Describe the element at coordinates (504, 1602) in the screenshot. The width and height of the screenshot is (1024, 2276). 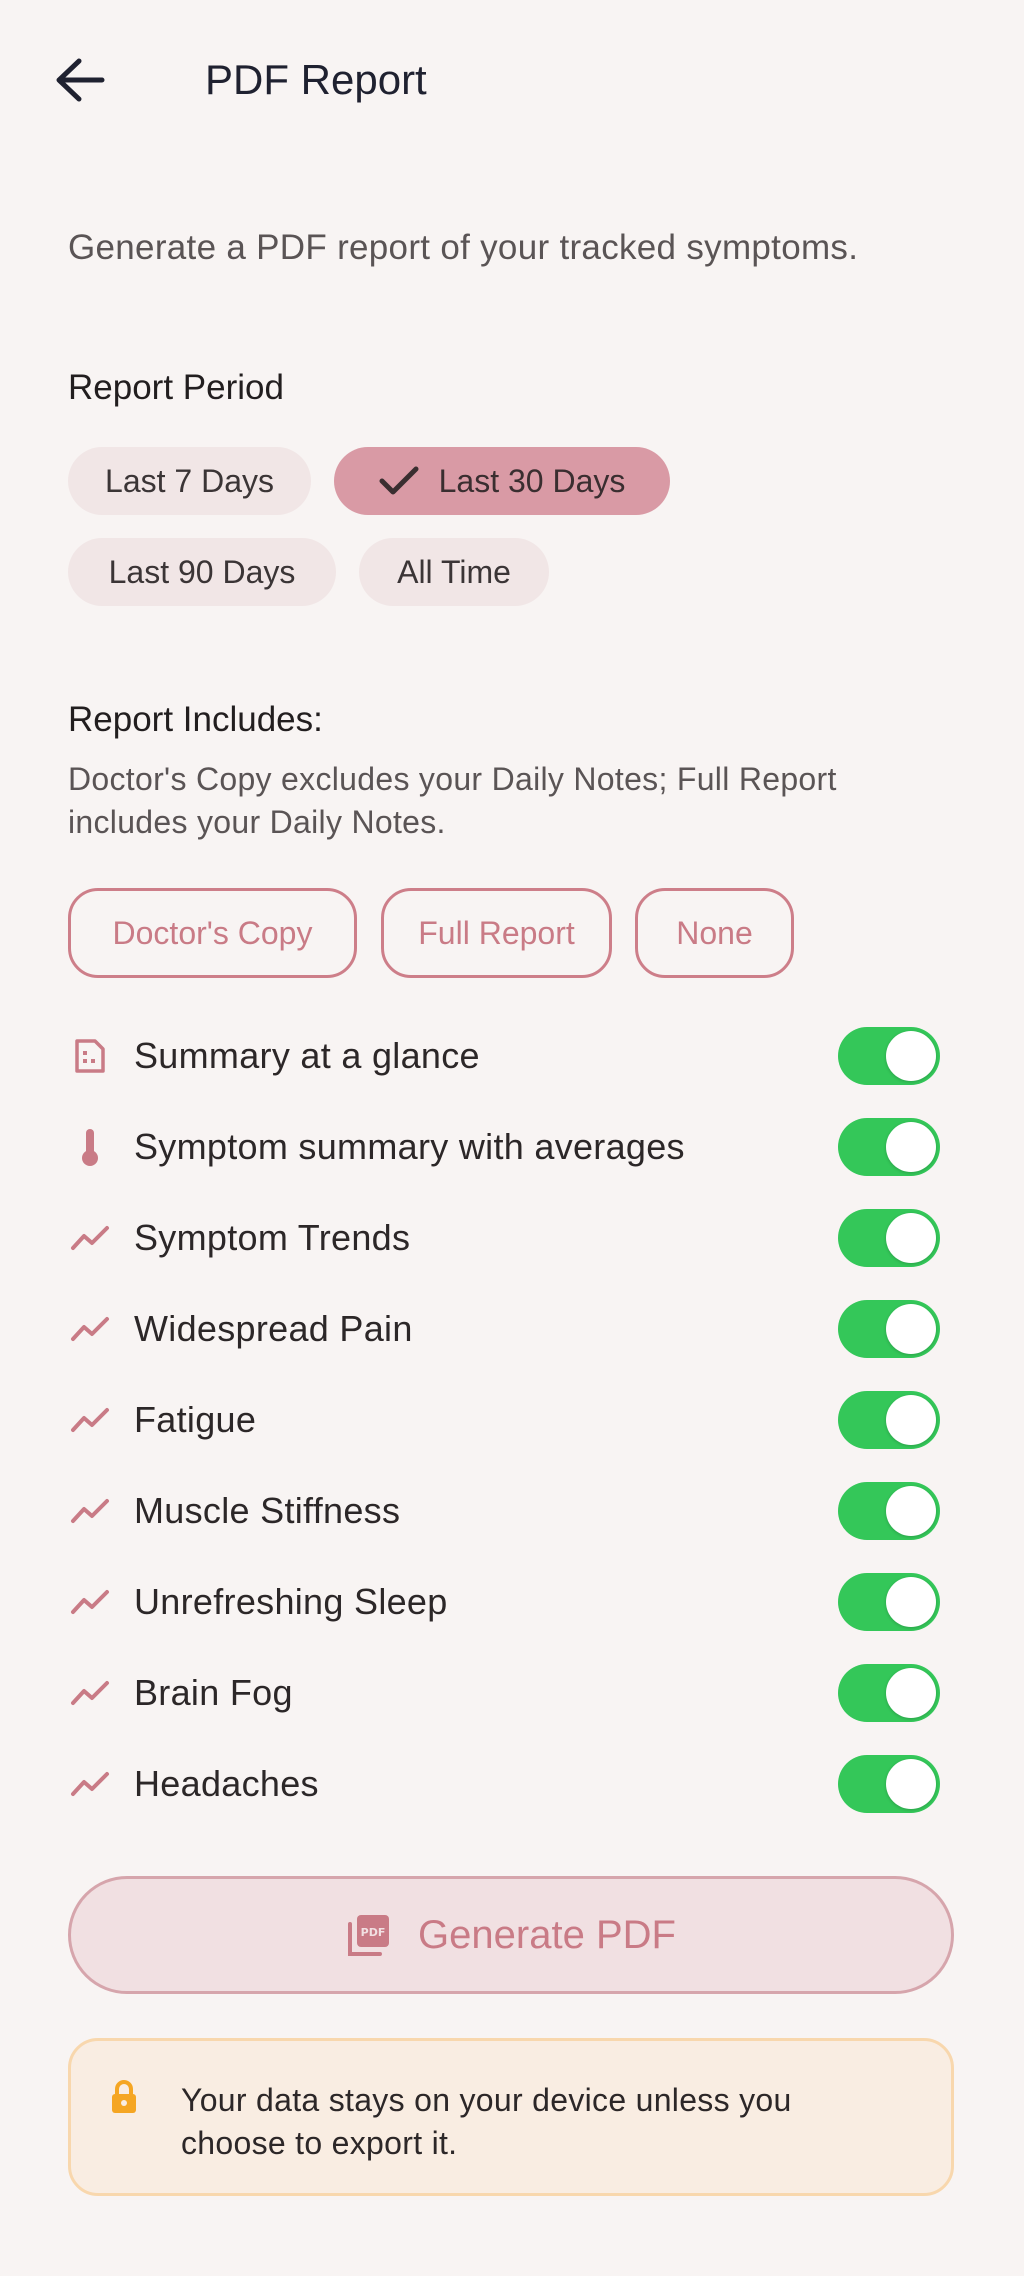
I see `include-item-unrefreshing-sleep: Unrefreshing Sleep` at that location.